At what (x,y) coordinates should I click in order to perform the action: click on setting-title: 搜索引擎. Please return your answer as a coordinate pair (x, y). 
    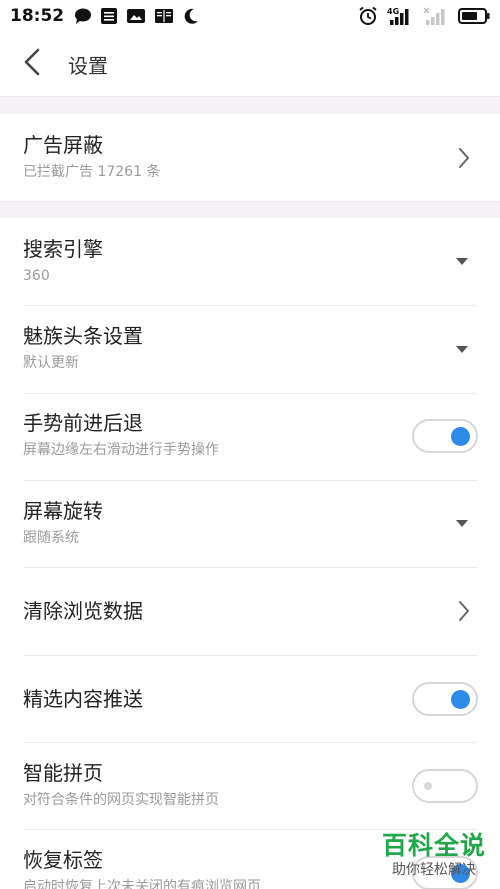
    Looking at the image, I should click on (63, 249).